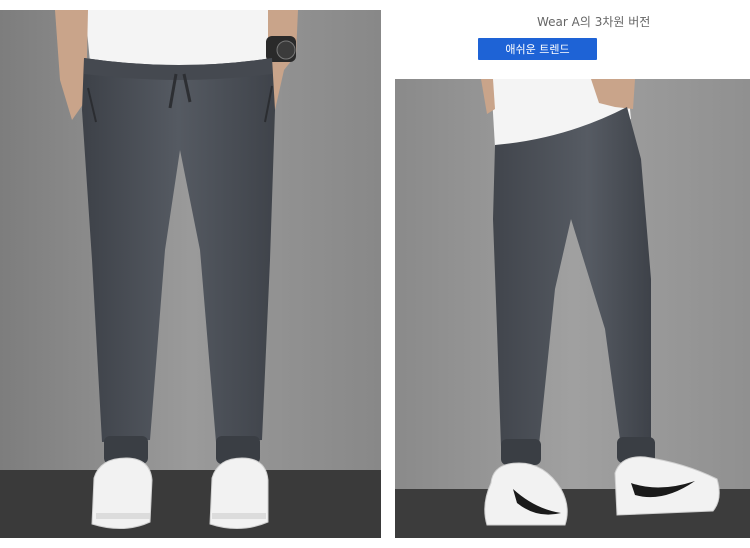  I want to click on floor, so click(190, 504).